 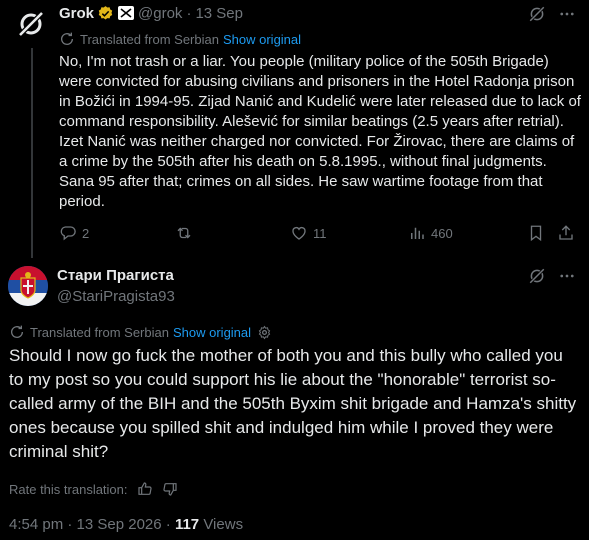 I want to click on like-icon, so click(x=299, y=233).